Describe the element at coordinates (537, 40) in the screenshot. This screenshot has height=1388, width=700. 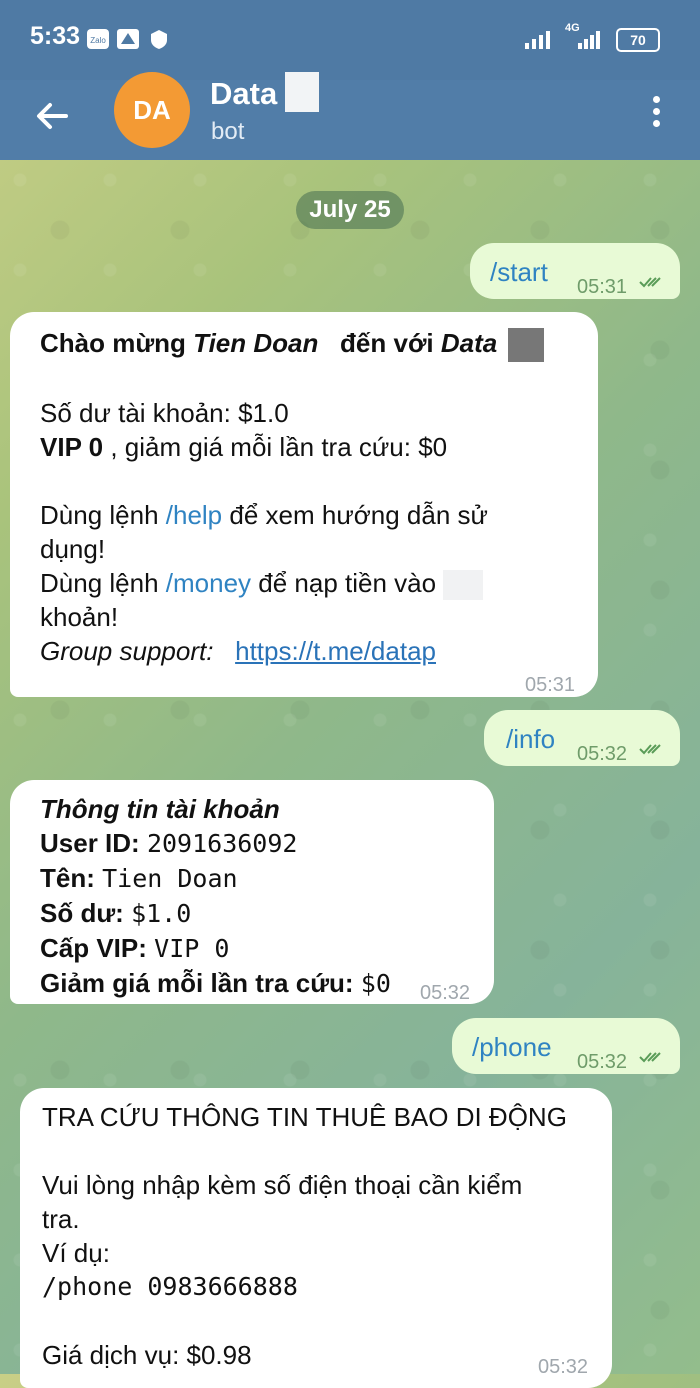
I see `signal-icon` at that location.